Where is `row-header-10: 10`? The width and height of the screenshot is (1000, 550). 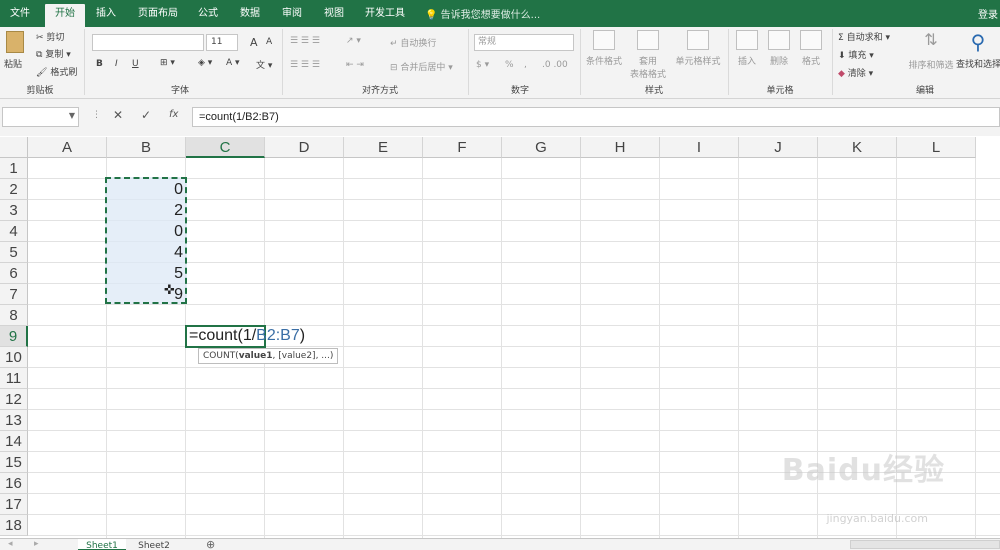 row-header-10: 10 is located at coordinates (14, 357).